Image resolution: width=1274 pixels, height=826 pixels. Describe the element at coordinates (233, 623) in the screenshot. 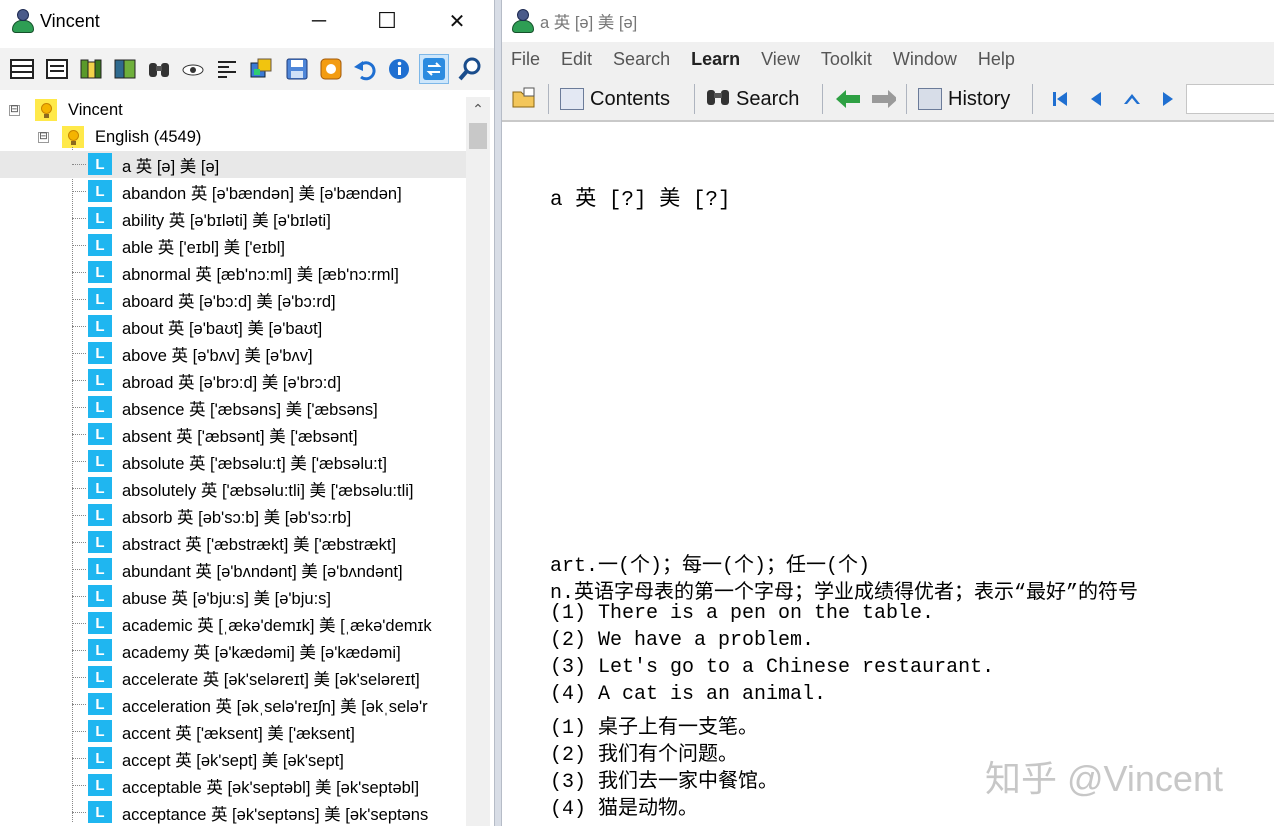

I see `tree-item: Lacademic 英 [ˌækə'demɪk] 美 [ˌækə'demɪk` at that location.